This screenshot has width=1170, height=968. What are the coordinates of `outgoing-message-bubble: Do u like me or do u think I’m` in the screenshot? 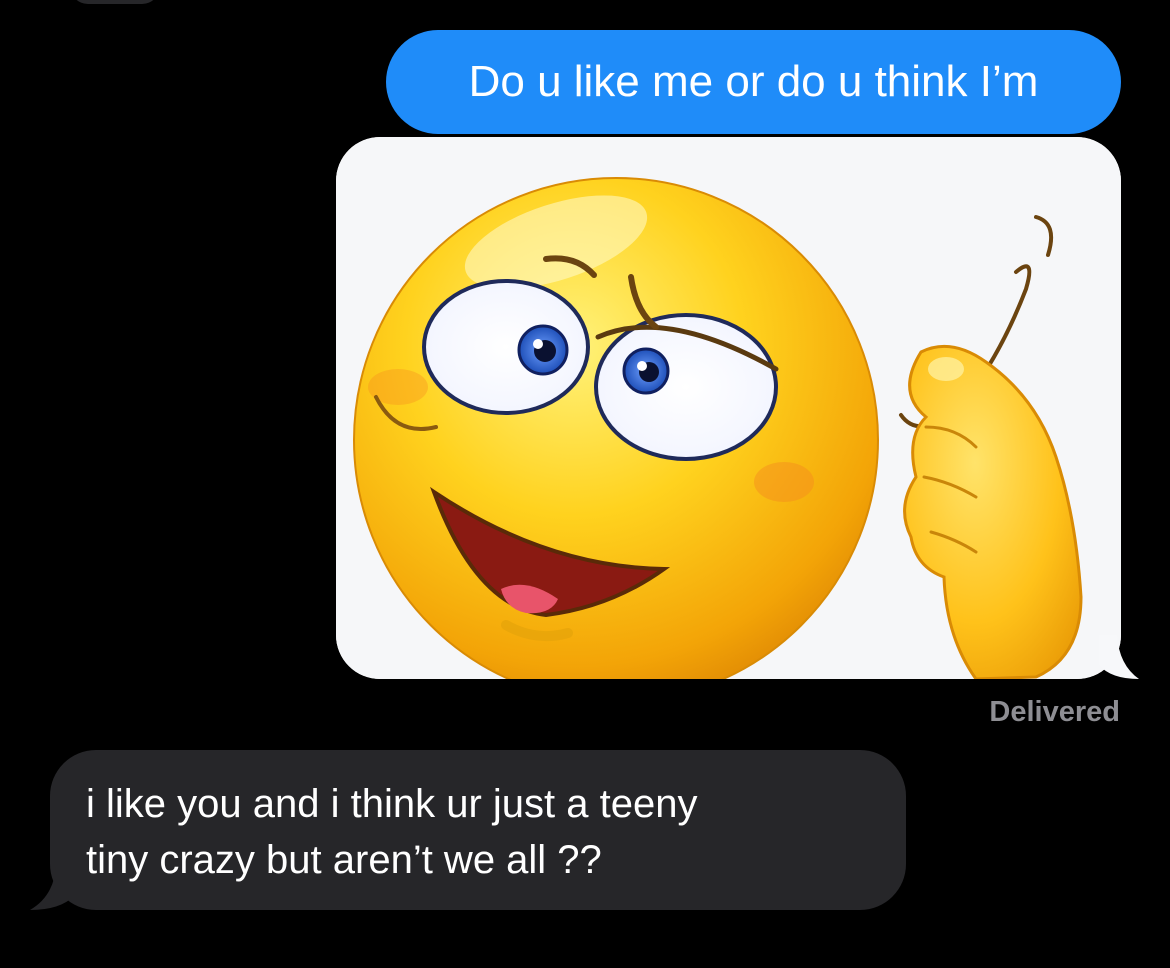 It's located at (753, 82).